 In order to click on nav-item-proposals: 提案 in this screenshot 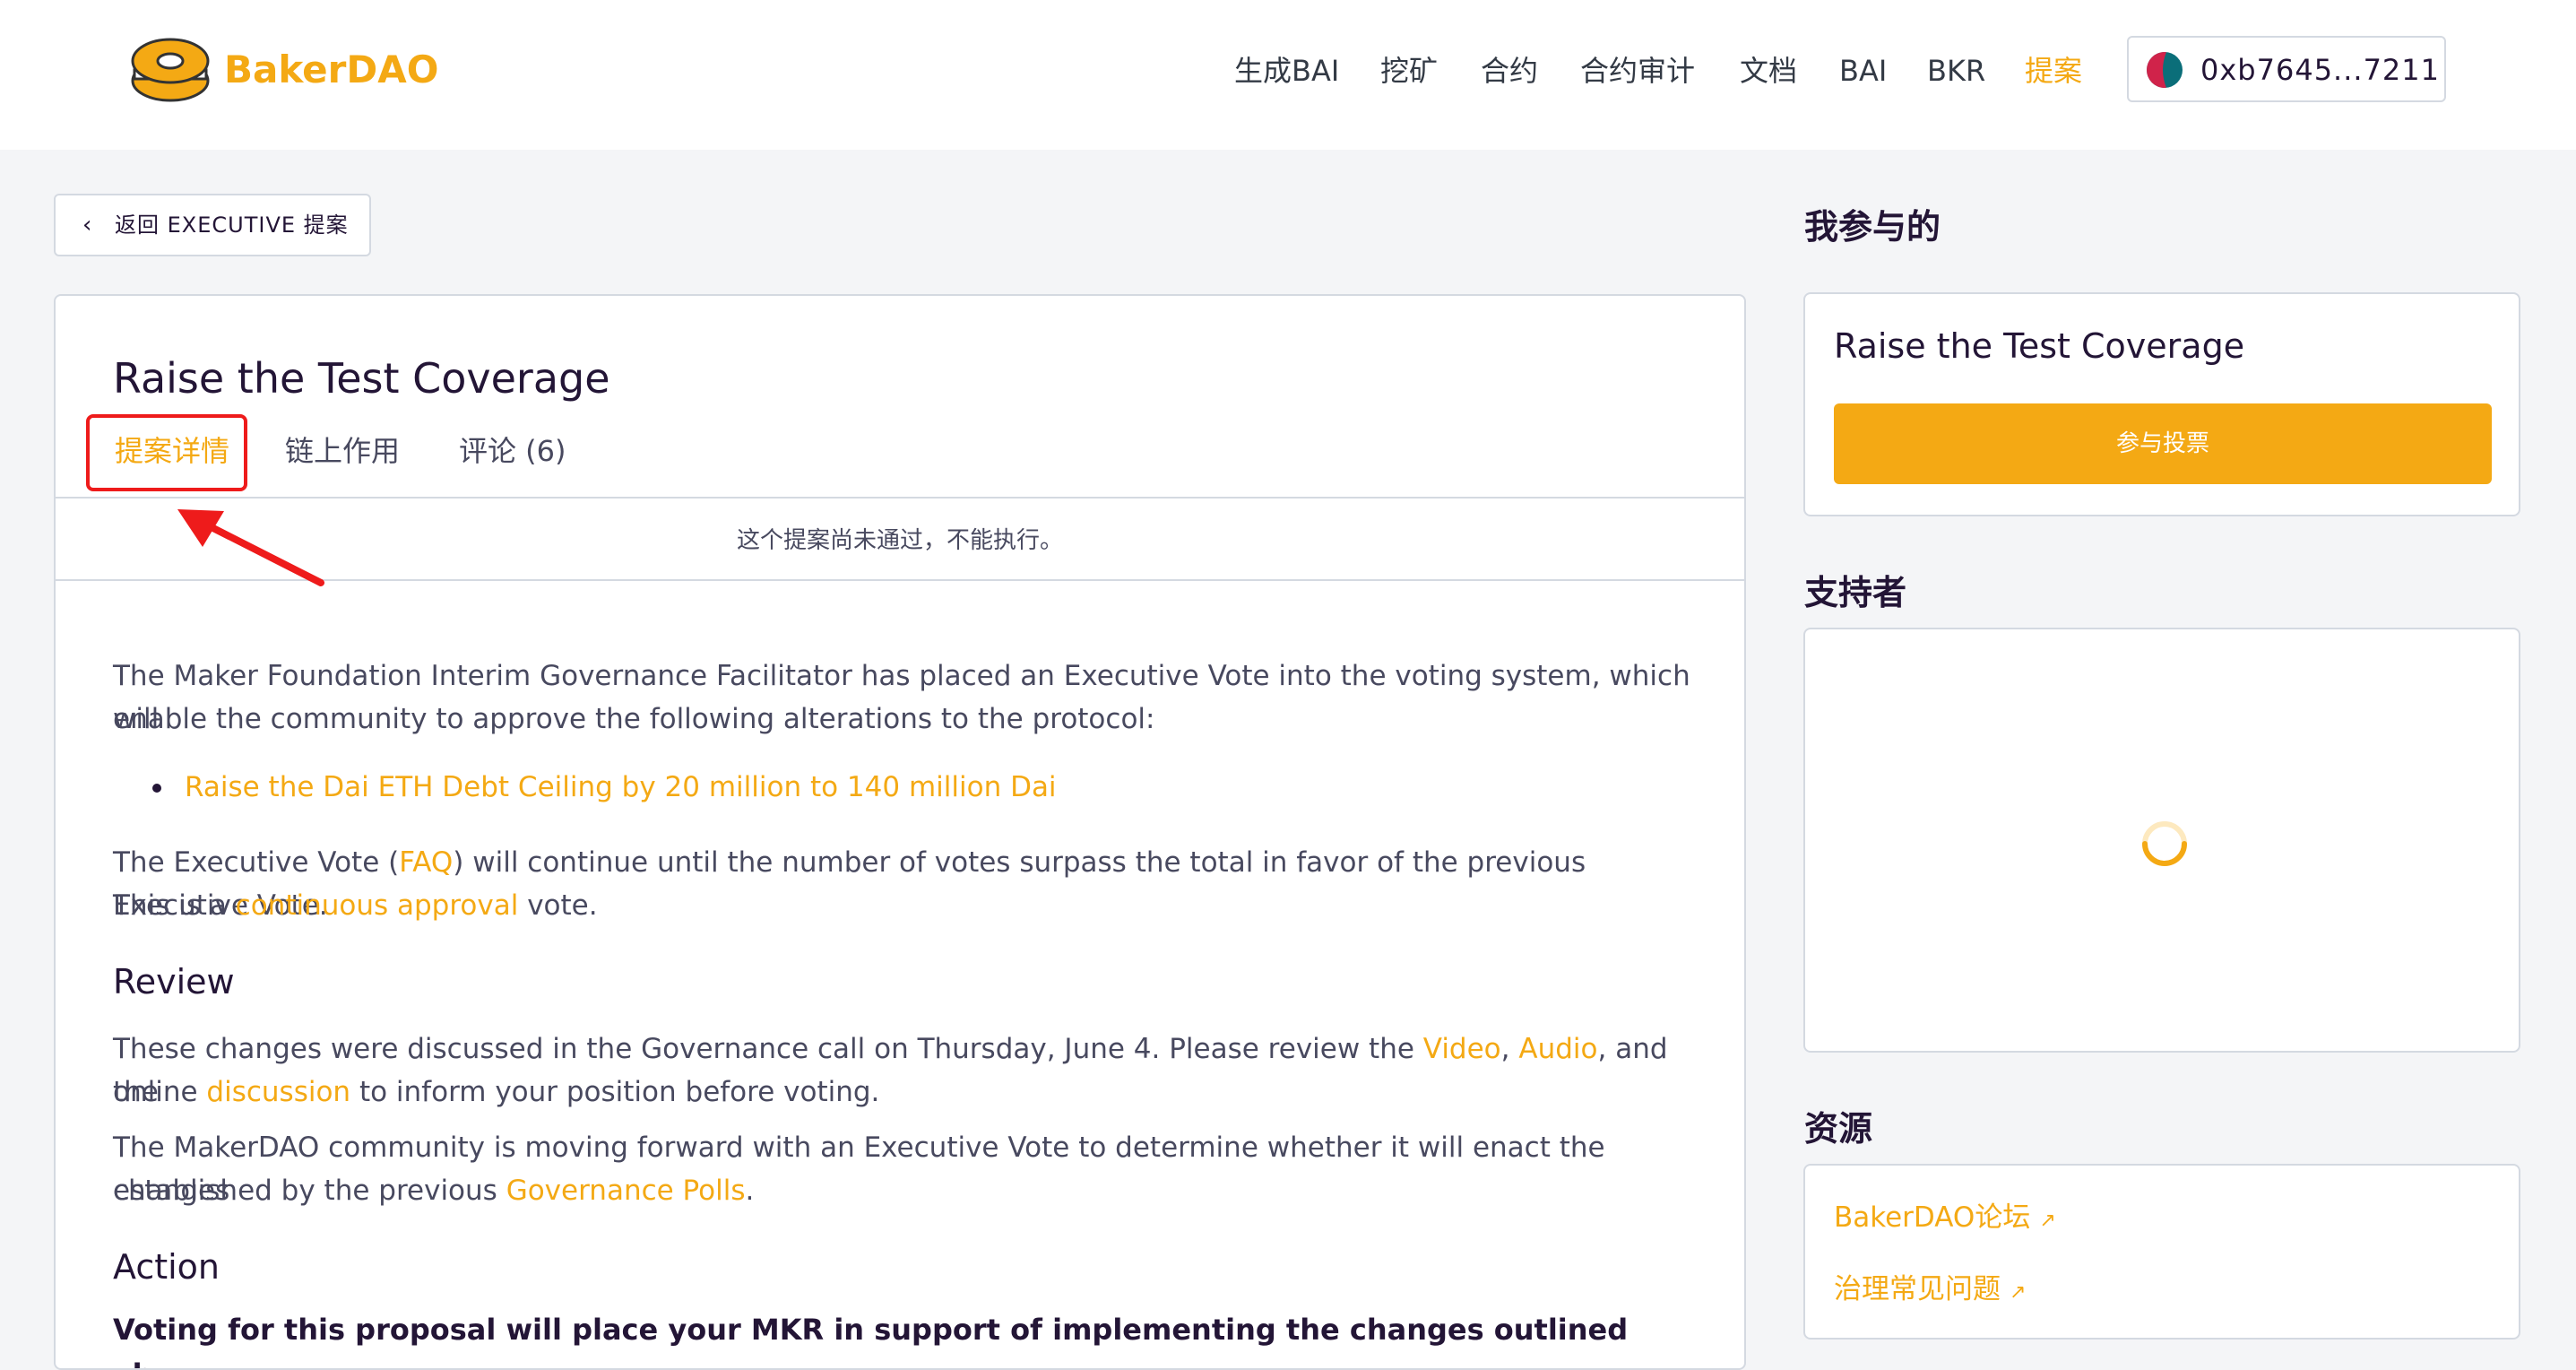, I will do `click(2053, 70)`.